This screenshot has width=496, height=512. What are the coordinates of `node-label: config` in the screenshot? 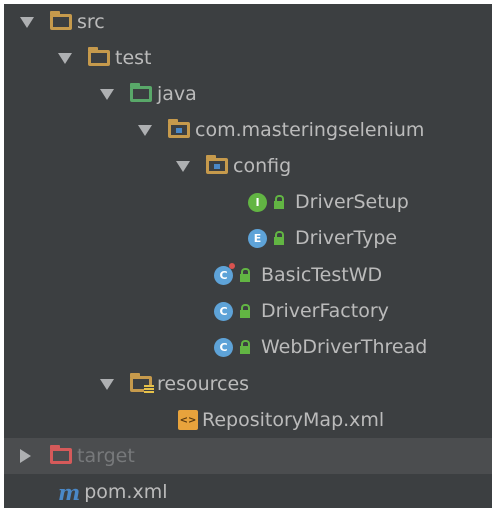 It's located at (262, 166).